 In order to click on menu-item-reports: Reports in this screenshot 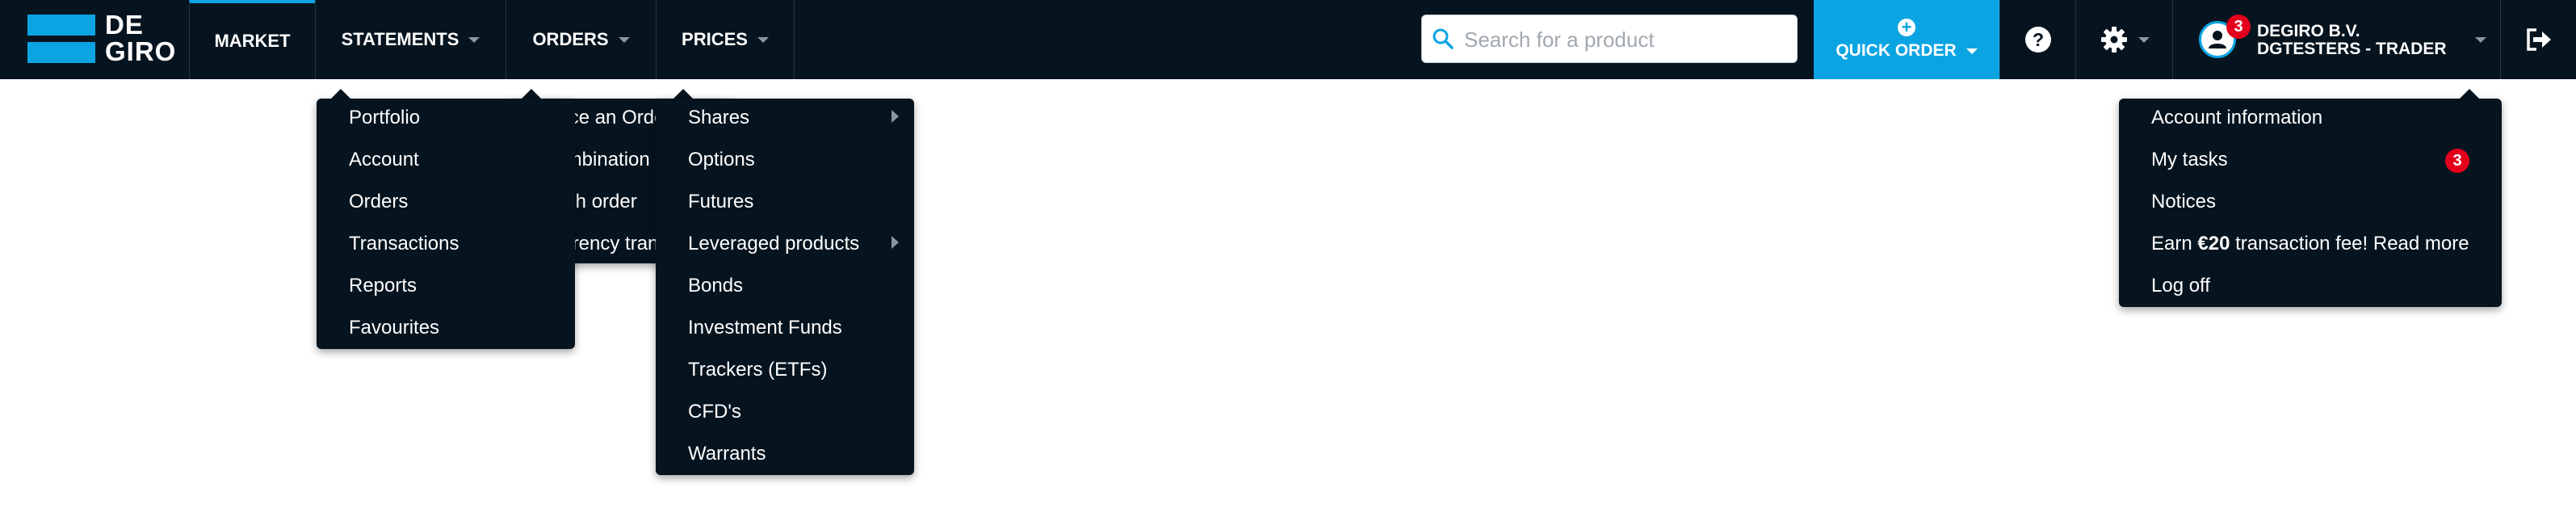, I will do `click(383, 286)`.